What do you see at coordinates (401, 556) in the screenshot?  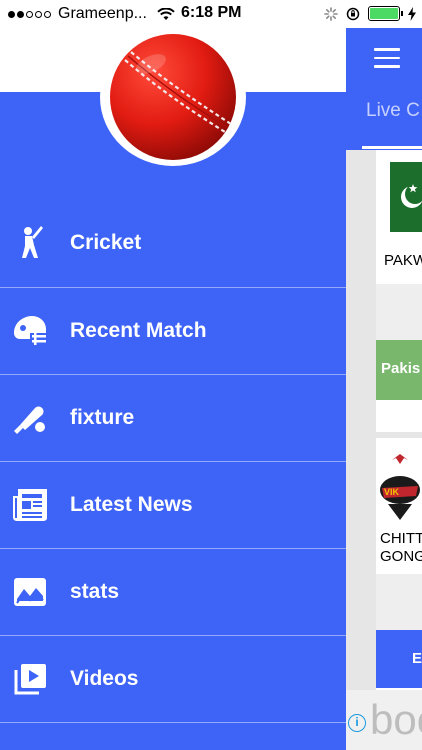 I see `team-name-line2: GONG` at bounding box center [401, 556].